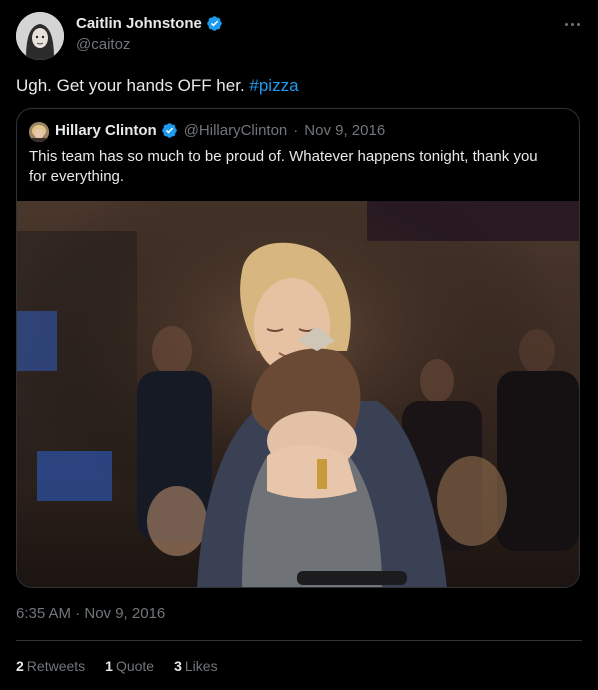 The image size is (598, 690). Describe the element at coordinates (90, 613) in the screenshot. I see `tweet-timestamp: 6:35 AM · Nov 9, 2016` at that location.